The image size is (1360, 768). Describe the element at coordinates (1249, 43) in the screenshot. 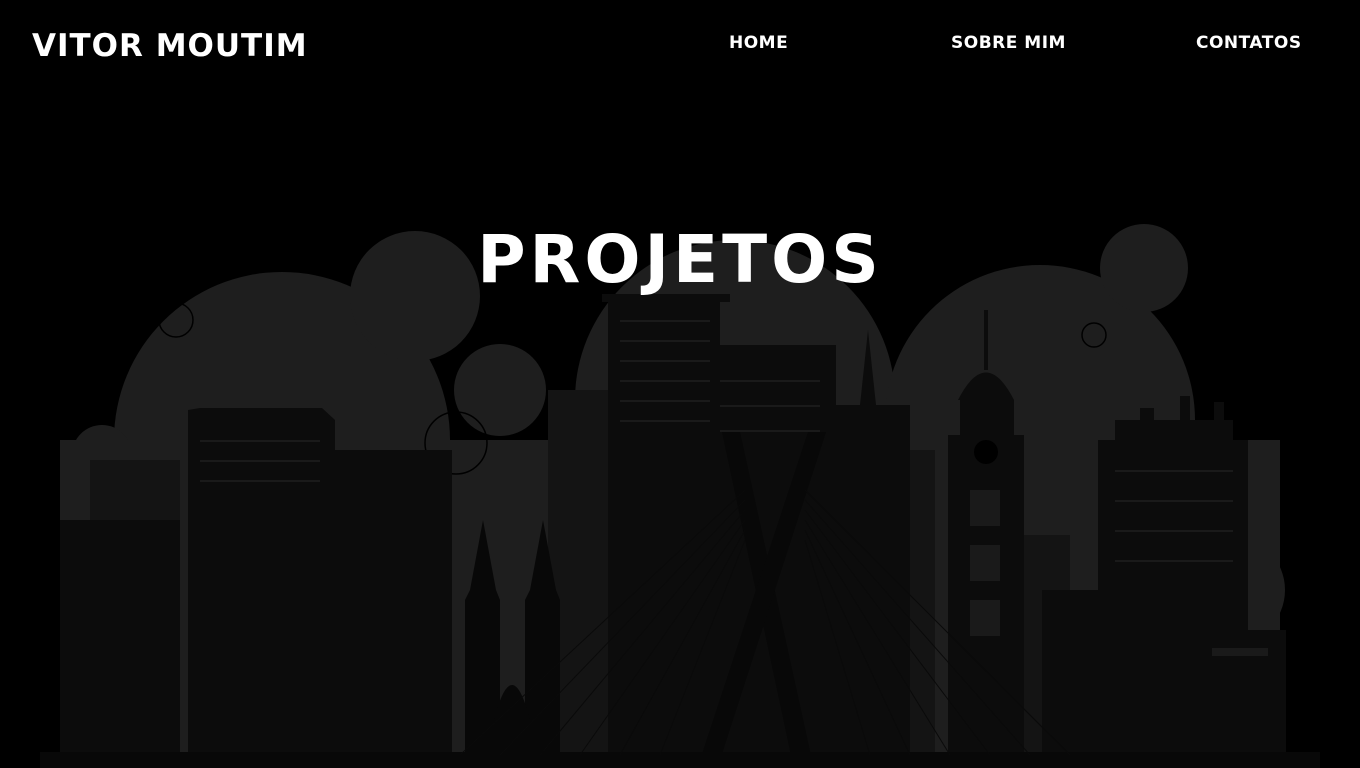

I see `nav-link-contatos: CONTATOS` at that location.